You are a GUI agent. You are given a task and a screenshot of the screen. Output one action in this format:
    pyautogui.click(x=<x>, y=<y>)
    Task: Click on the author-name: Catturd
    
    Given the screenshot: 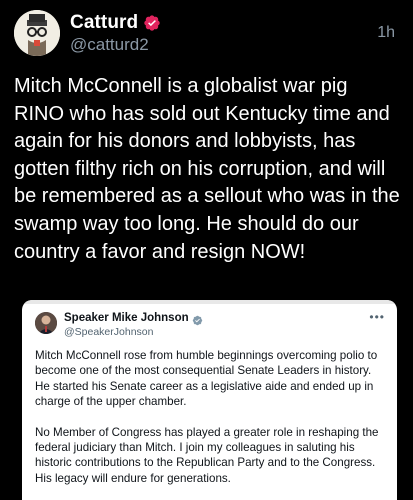 What is the action you would take?
    pyautogui.click(x=104, y=23)
    